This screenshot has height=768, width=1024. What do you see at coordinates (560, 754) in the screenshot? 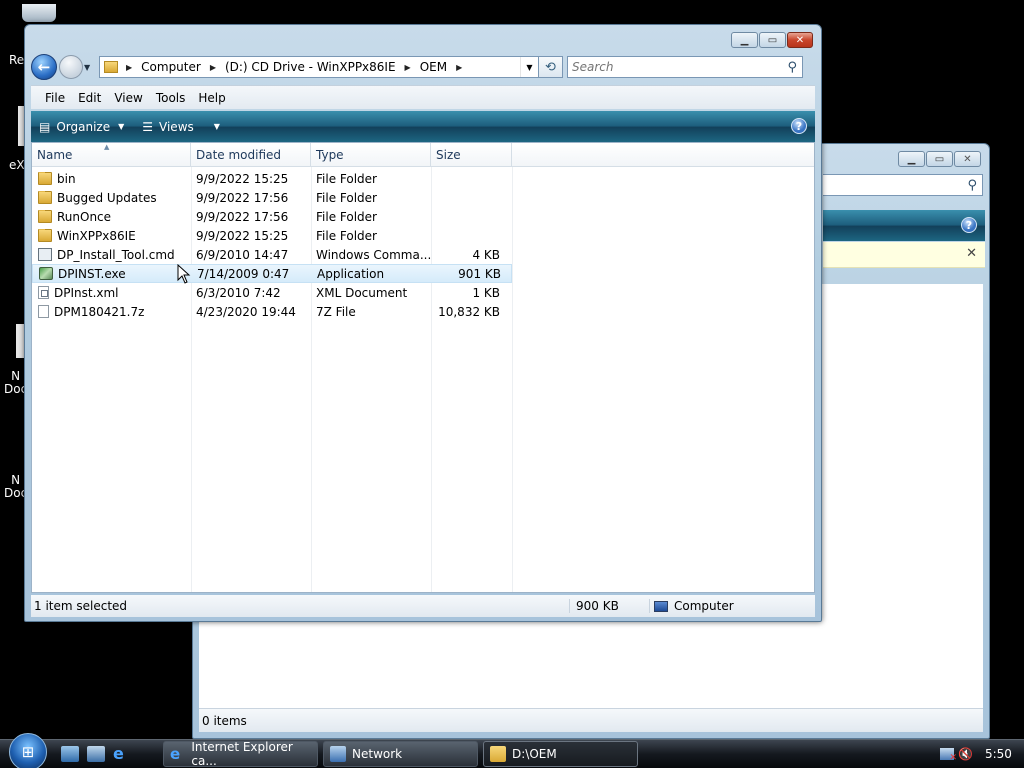
I see `taskbar-button-oem-folder: D:\OEM` at bounding box center [560, 754].